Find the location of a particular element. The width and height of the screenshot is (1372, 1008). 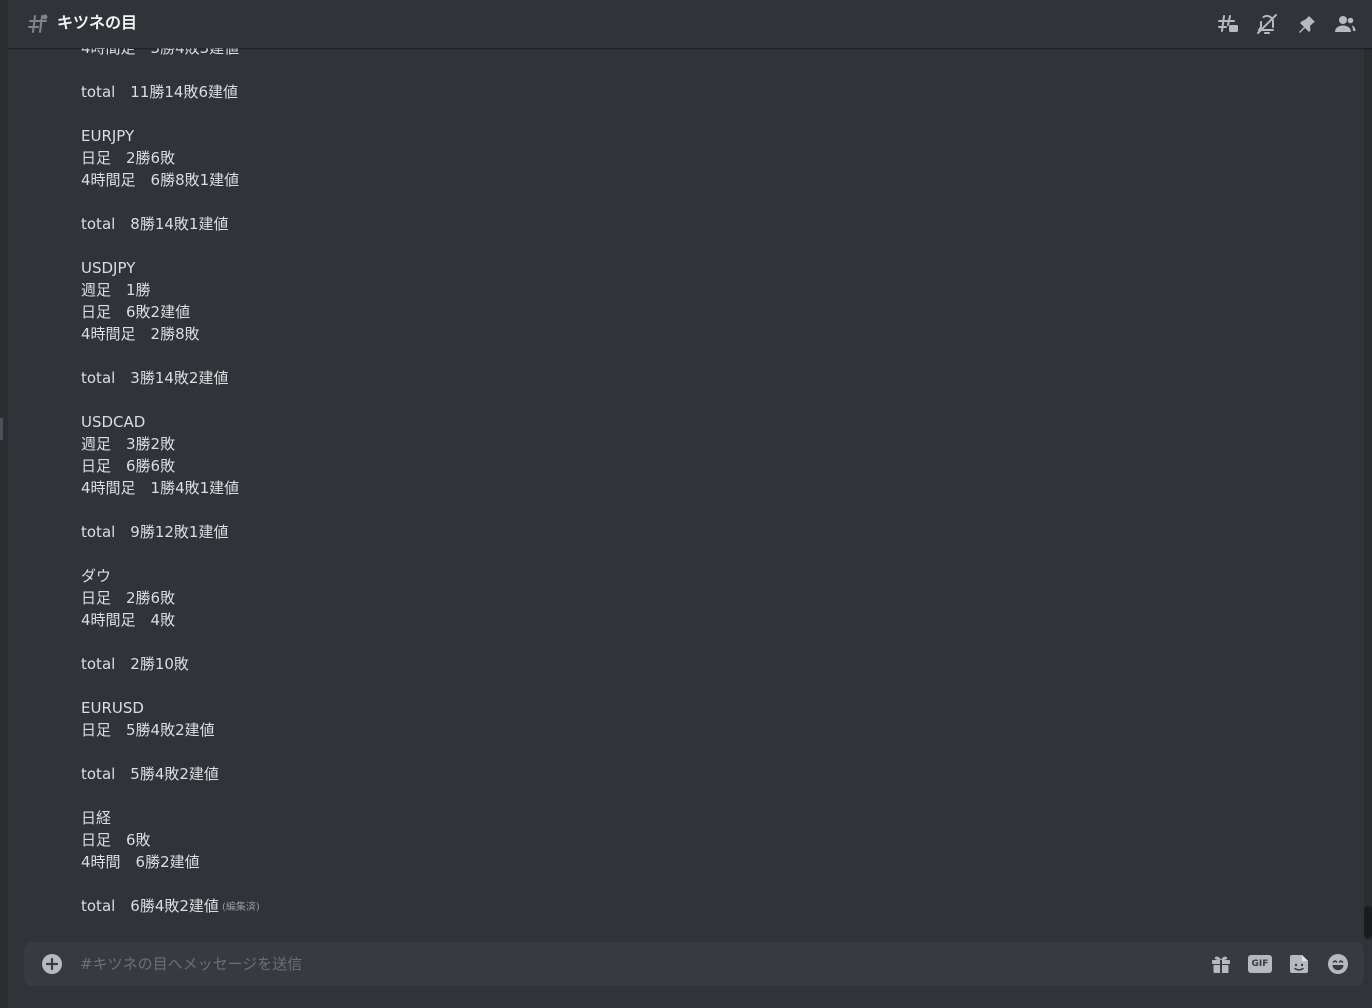

threads-channel-icon is located at coordinates (38, 24).